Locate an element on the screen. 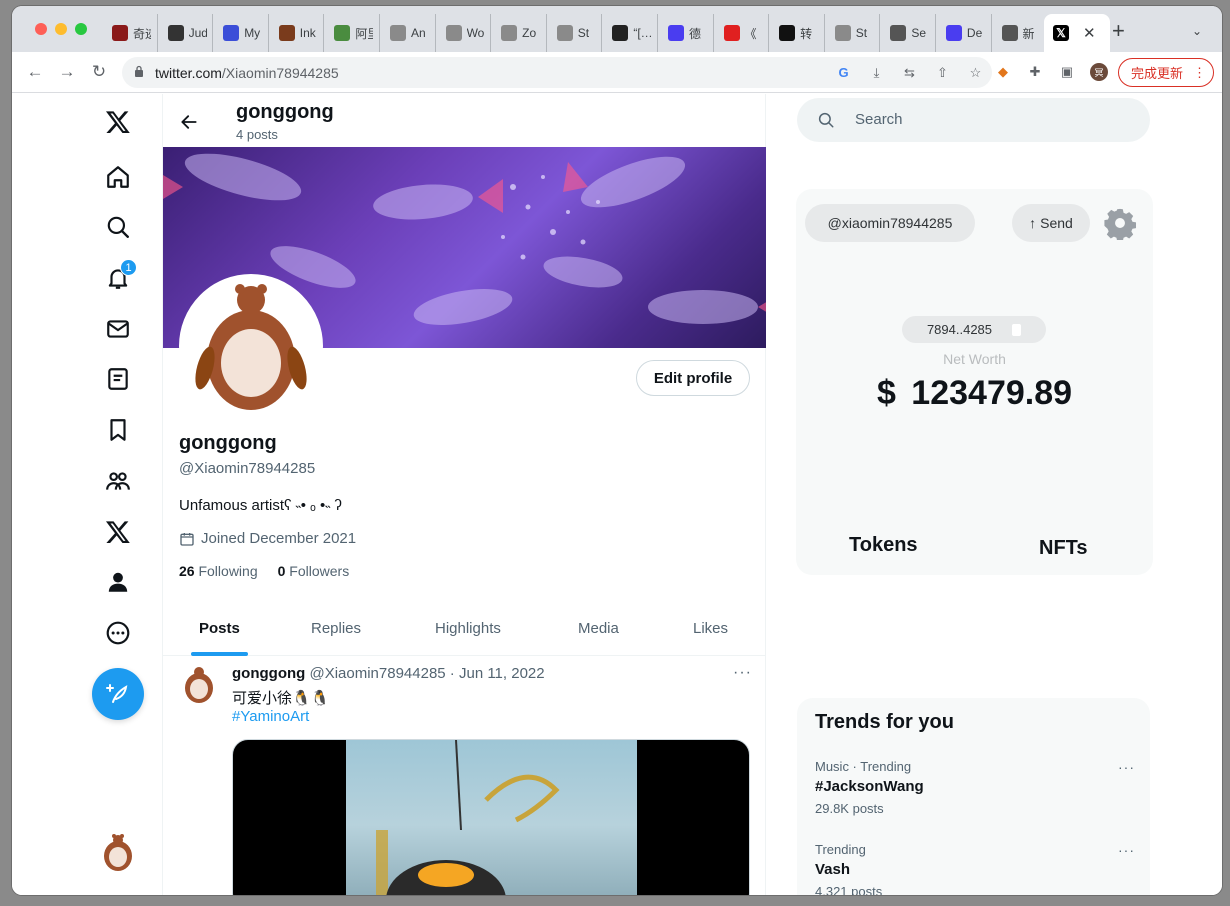 The image size is (1230, 906). bookmarks-icon is located at coordinates (118, 430).